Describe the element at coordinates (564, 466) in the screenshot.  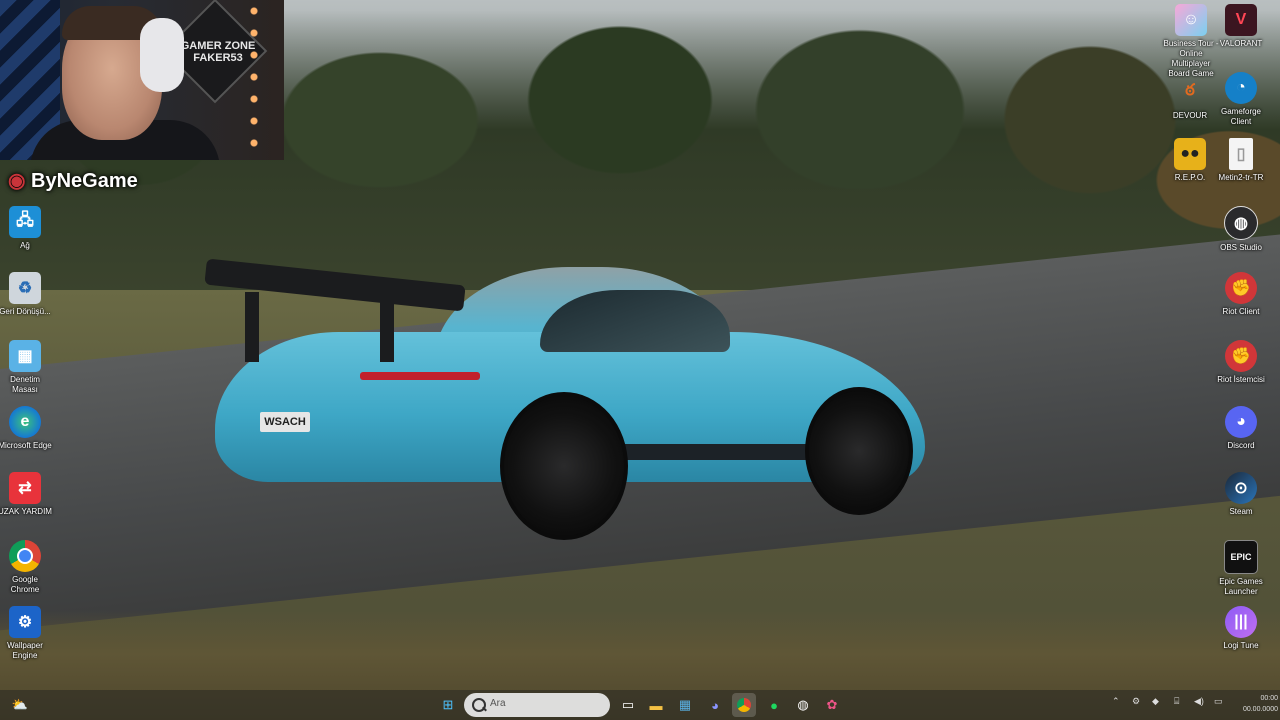
I see `car-rear-wheel` at that location.